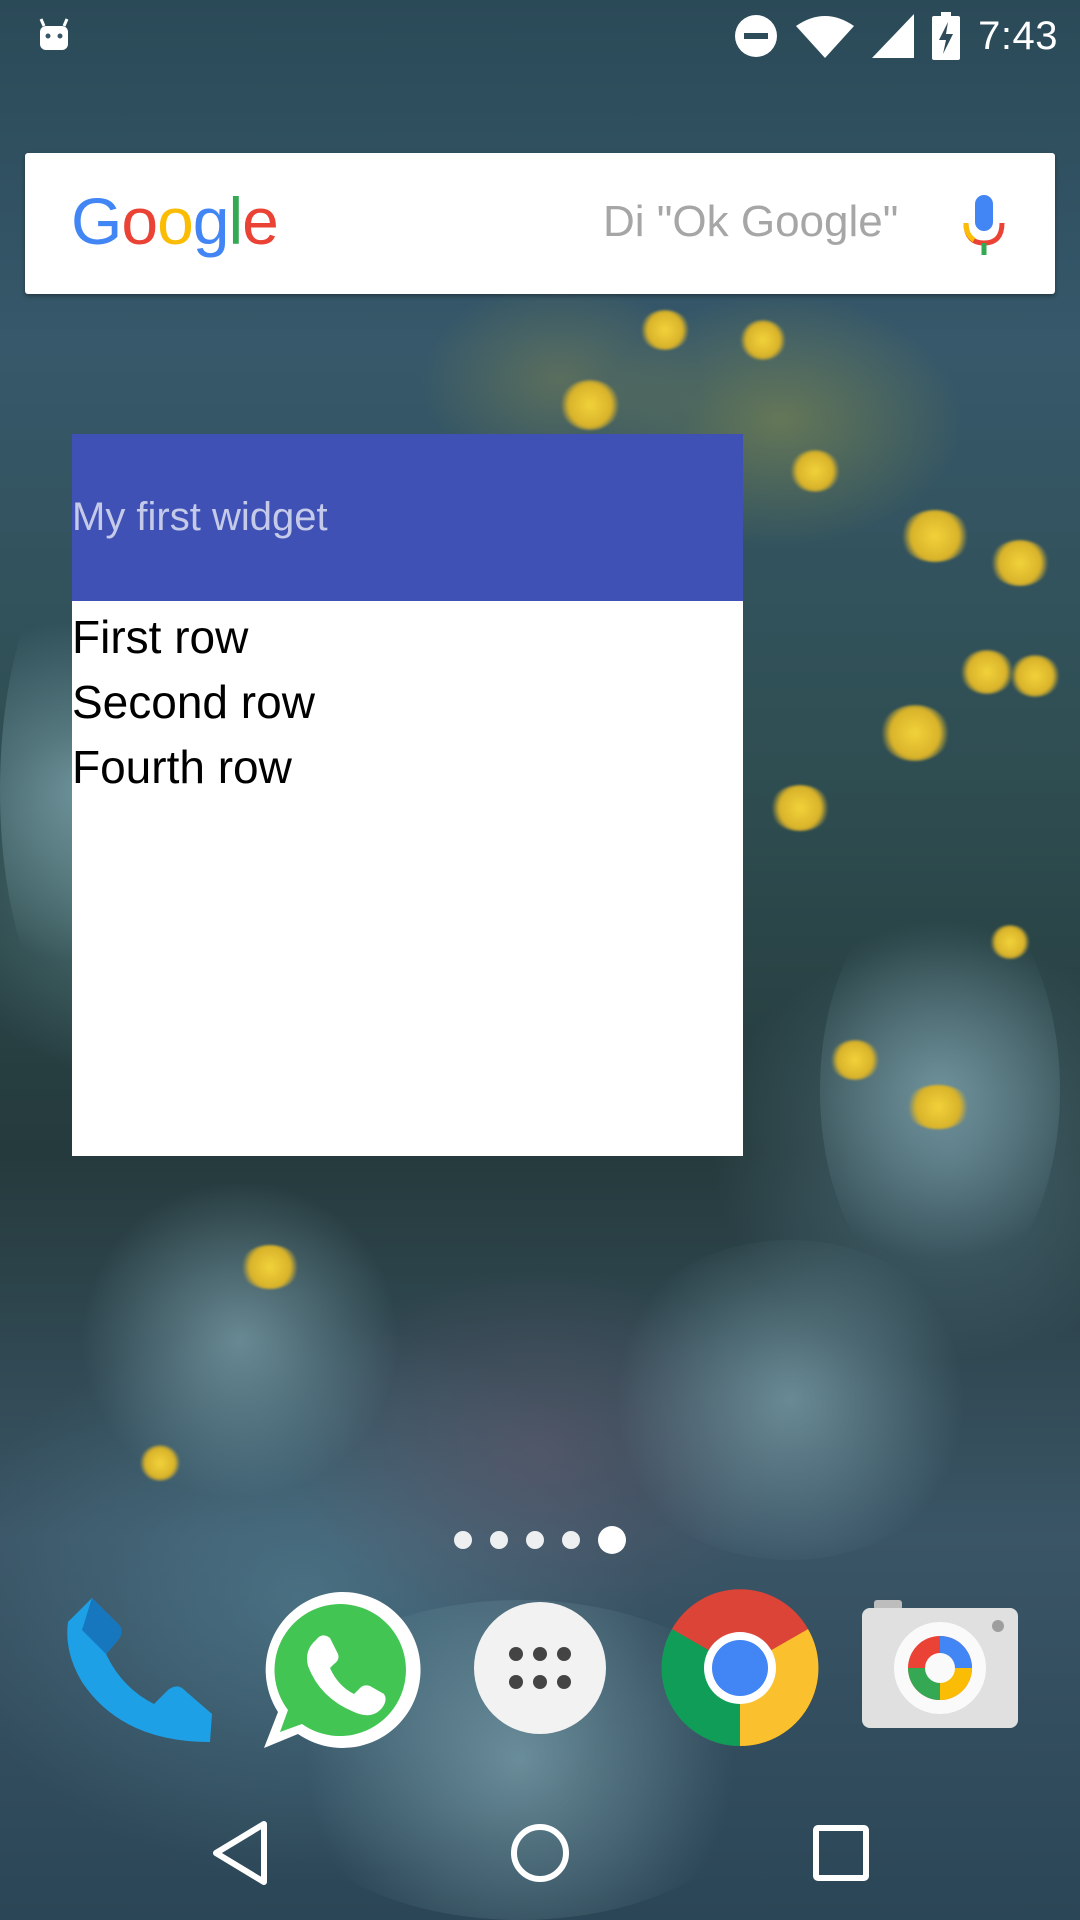 This screenshot has width=1080, height=1920. Describe the element at coordinates (540, 1853) in the screenshot. I see `home-icon` at that location.